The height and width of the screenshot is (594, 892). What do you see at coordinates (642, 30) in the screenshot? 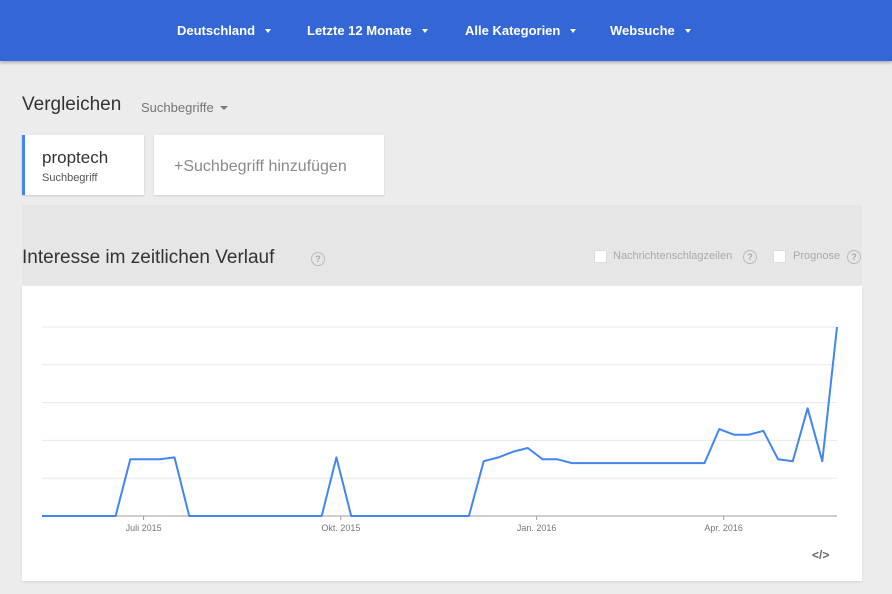
I see `search-type-filter-label: Websuche` at bounding box center [642, 30].